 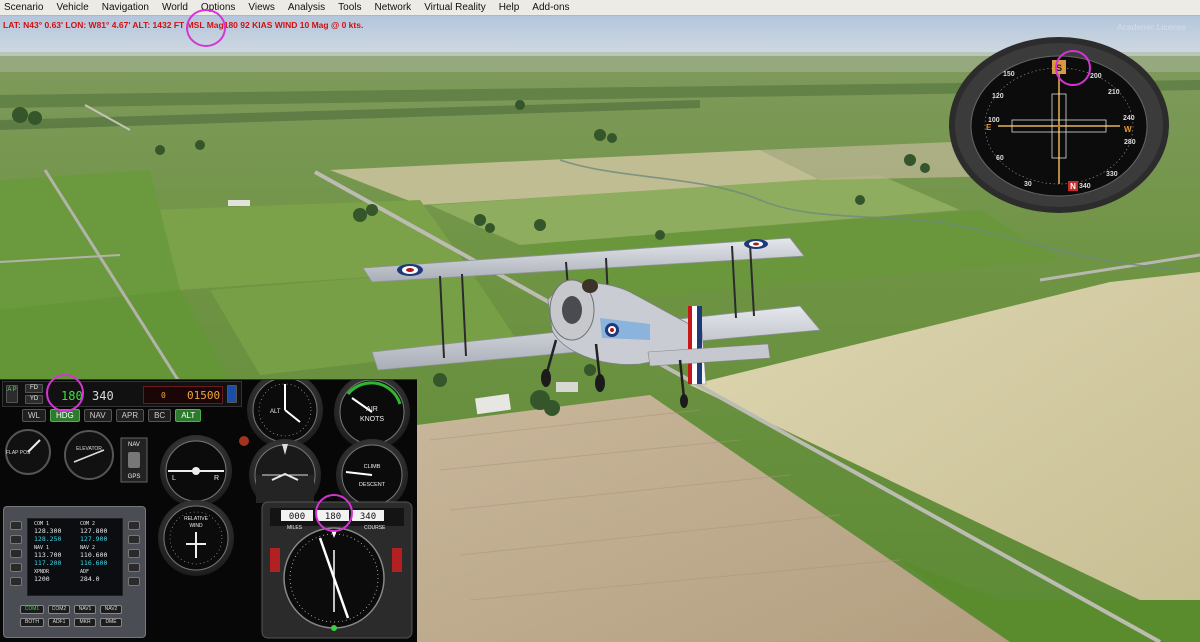 I want to click on nav1-active-freq: 113.700, so click(x=48, y=555).